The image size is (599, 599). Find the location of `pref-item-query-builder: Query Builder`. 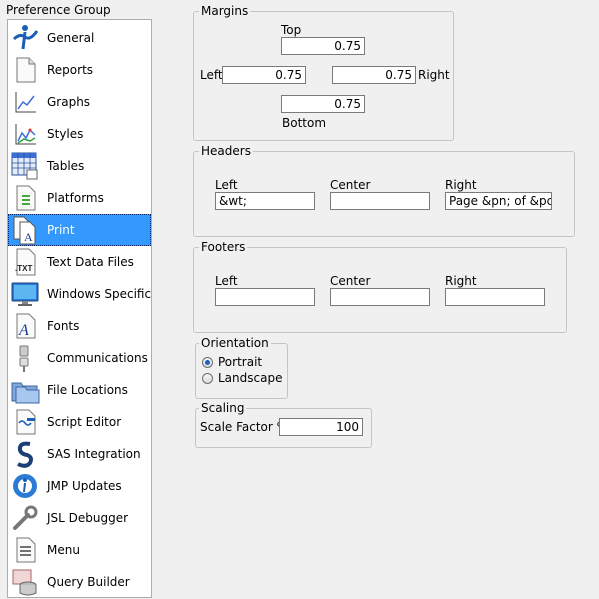

pref-item-query-builder: Query Builder is located at coordinates (79, 581).